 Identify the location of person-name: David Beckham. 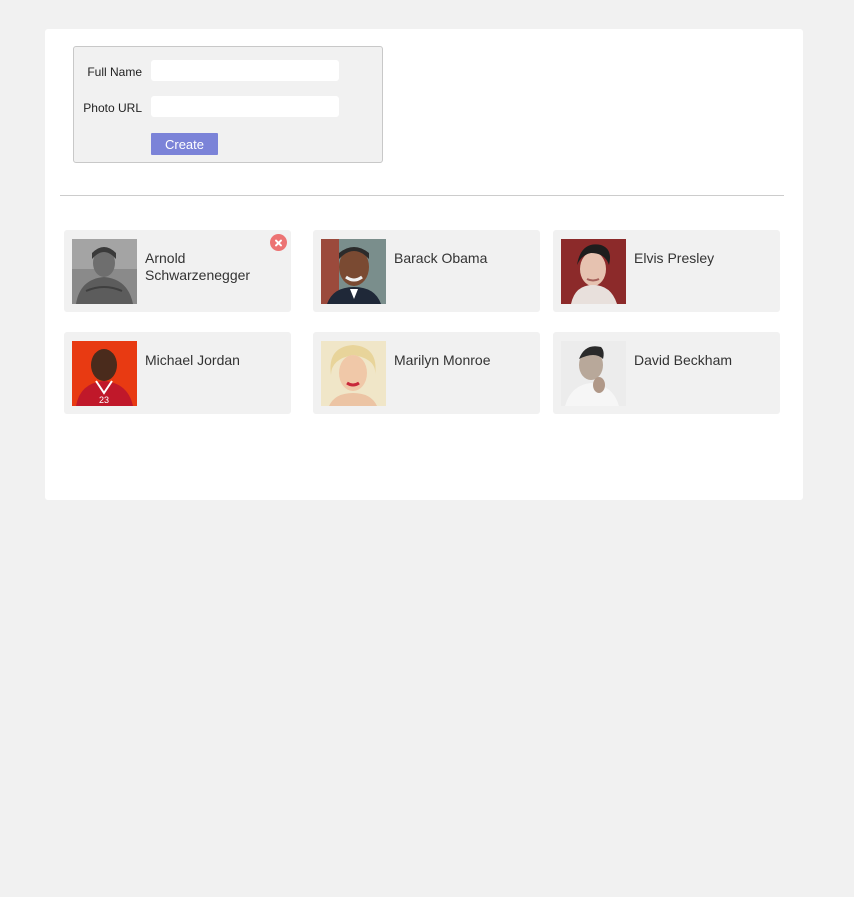
(683, 360).